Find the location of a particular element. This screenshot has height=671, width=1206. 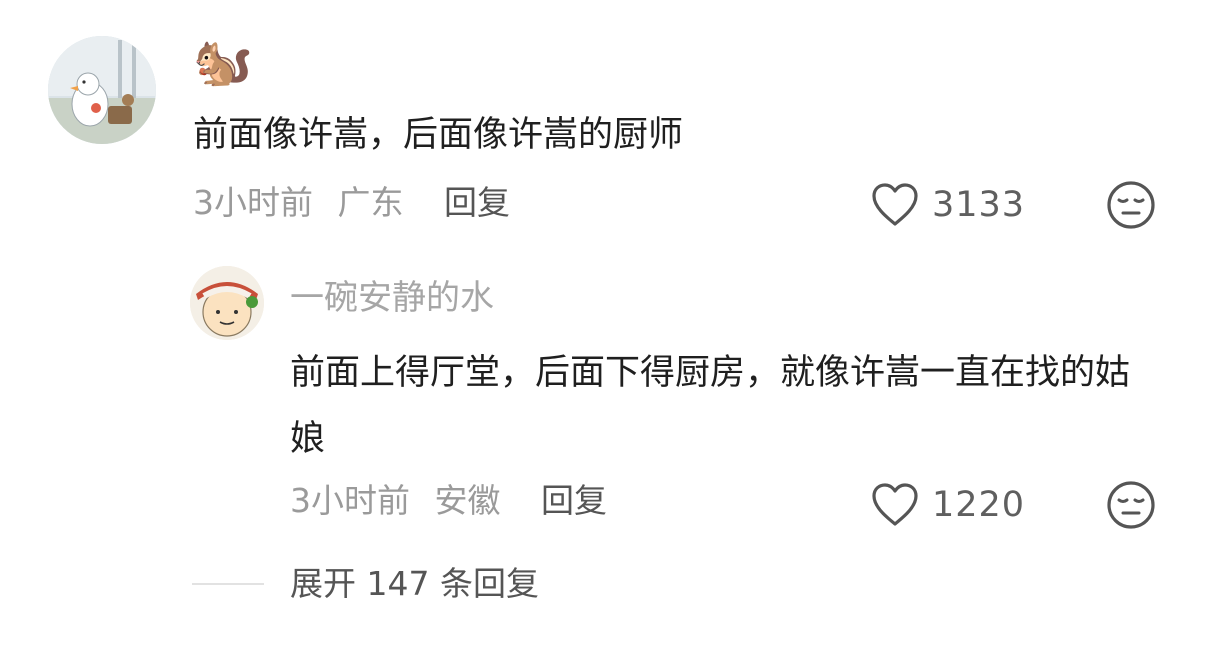

reply-time: 3小时前 is located at coordinates (350, 500).